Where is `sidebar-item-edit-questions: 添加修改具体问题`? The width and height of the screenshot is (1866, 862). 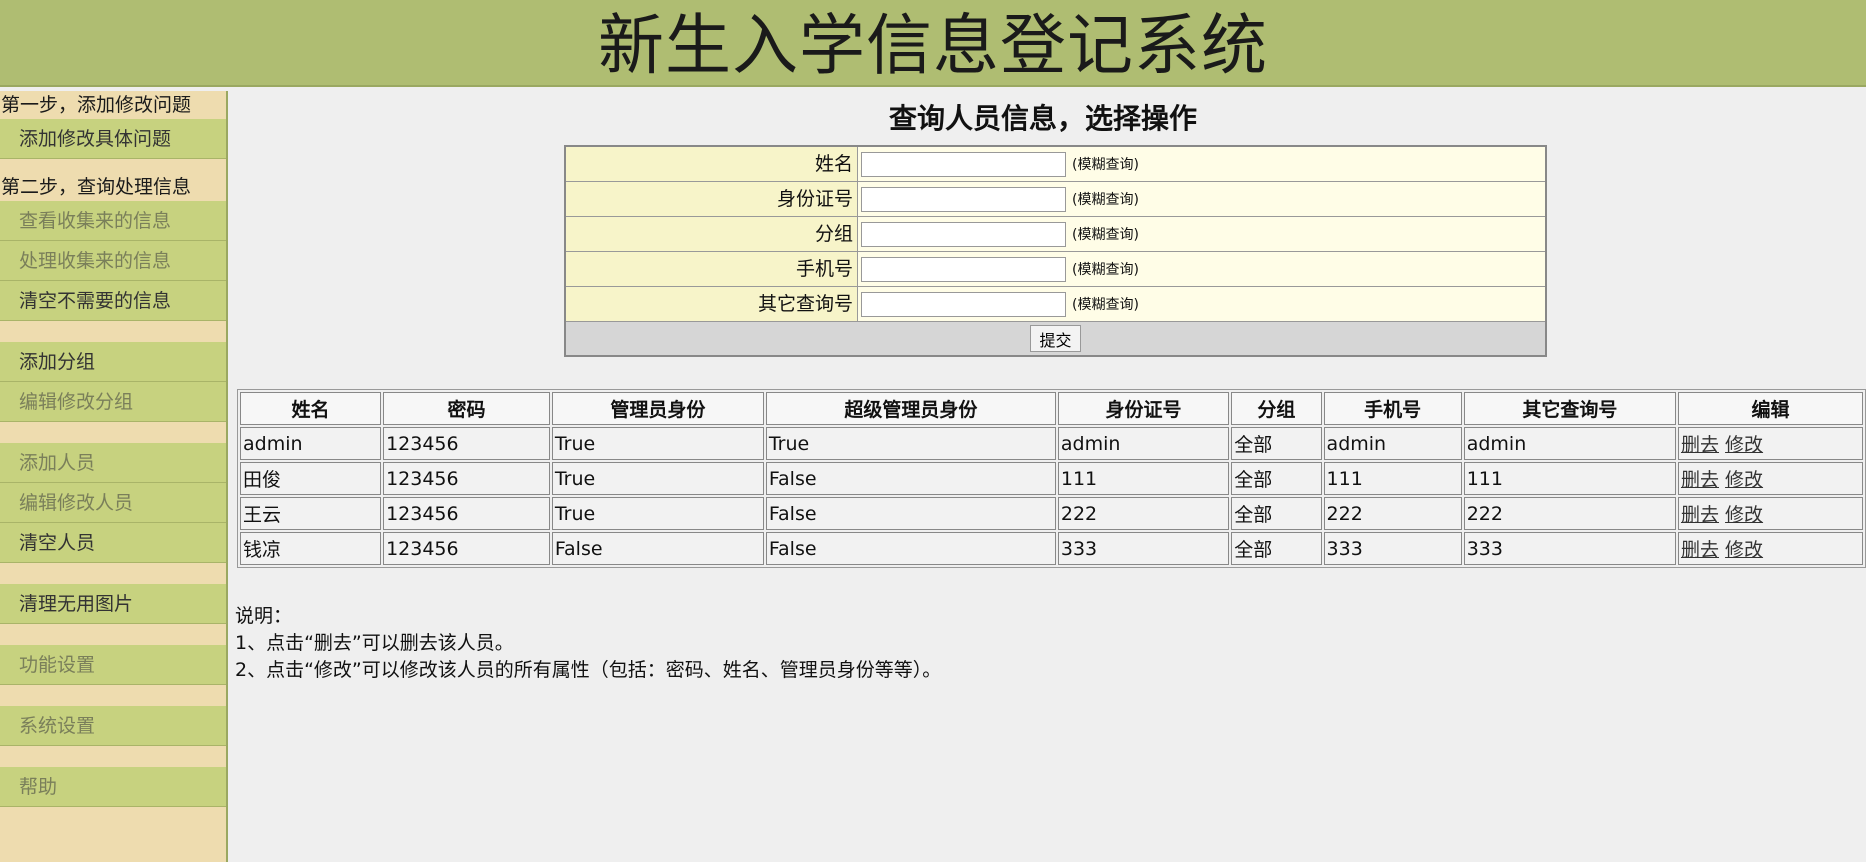 sidebar-item-edit-questions: 添加修改具体问题 is located at coordinates (113, 139).